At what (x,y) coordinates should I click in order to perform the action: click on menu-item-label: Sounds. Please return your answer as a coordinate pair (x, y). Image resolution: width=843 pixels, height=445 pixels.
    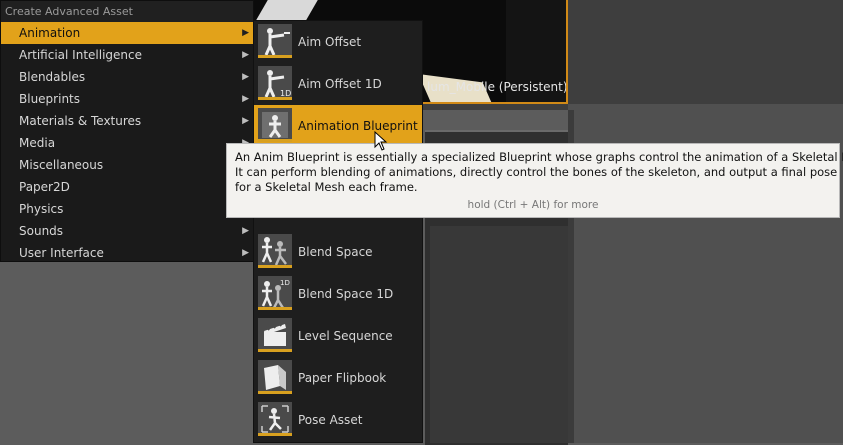
    Looking at the image, I should click on (41, 231).